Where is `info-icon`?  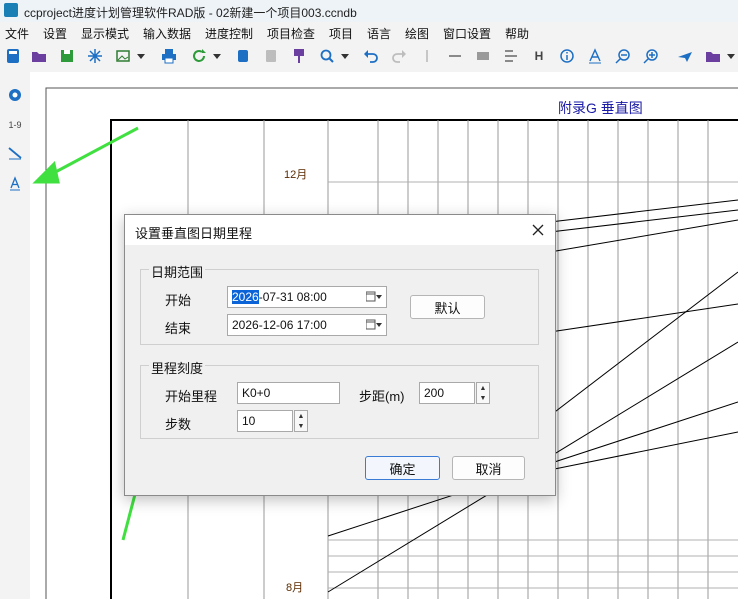
info-icon is located at coordinates (567, 56).